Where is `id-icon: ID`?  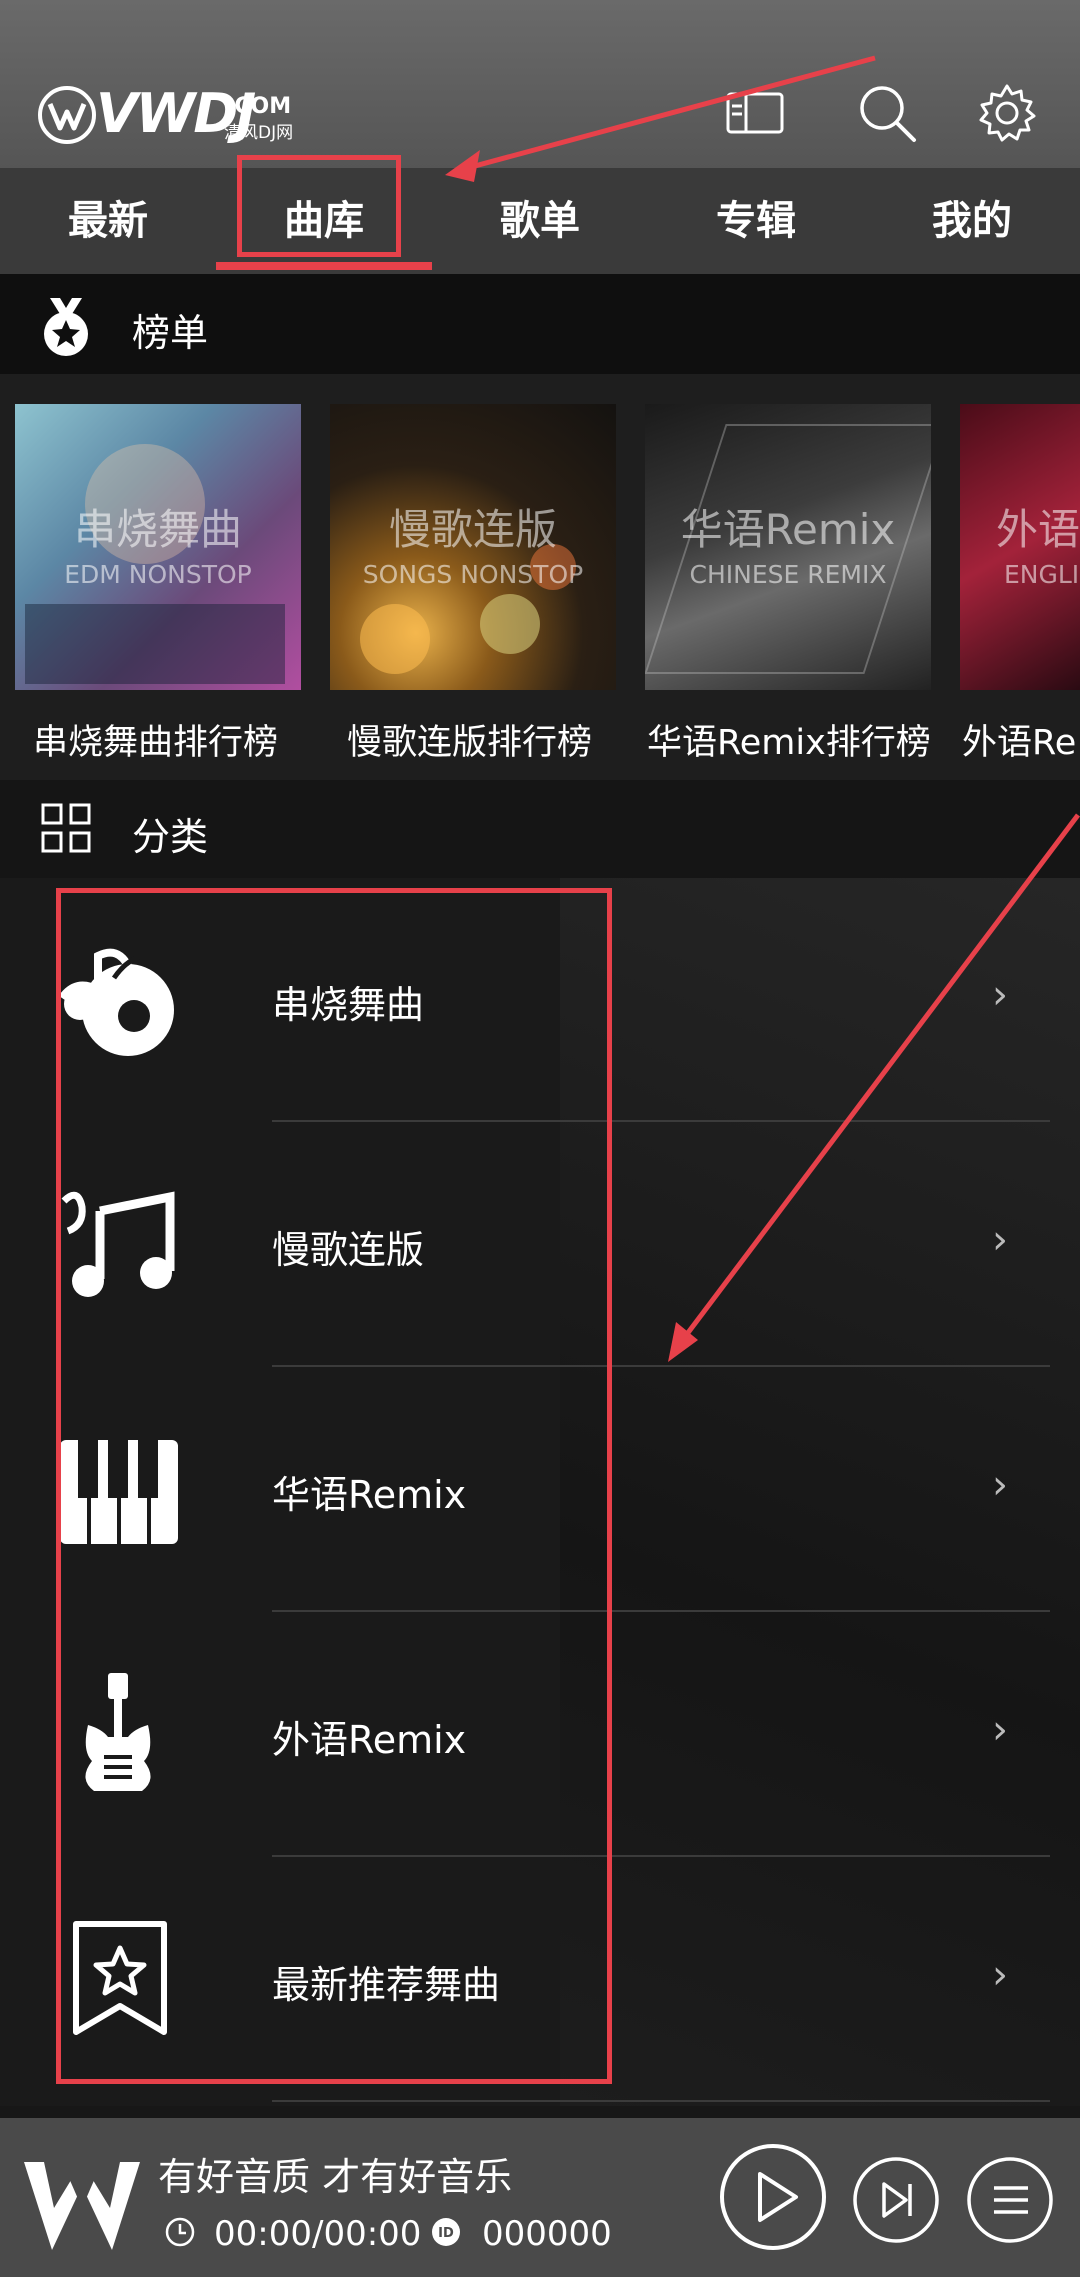
id-icon: ID is located at coordinates (446, 2232).